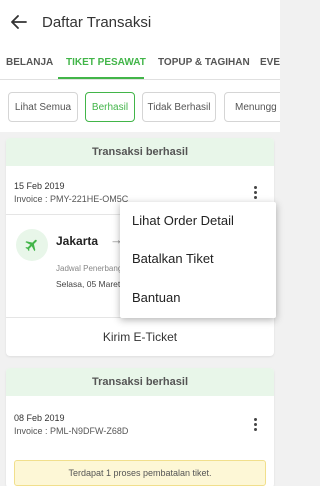 This screenshot has height=486, width=320. What do you see at coordinates (32, 245) in the screenshot?
I see `airplane-icon` at bounding box center [32, 245].